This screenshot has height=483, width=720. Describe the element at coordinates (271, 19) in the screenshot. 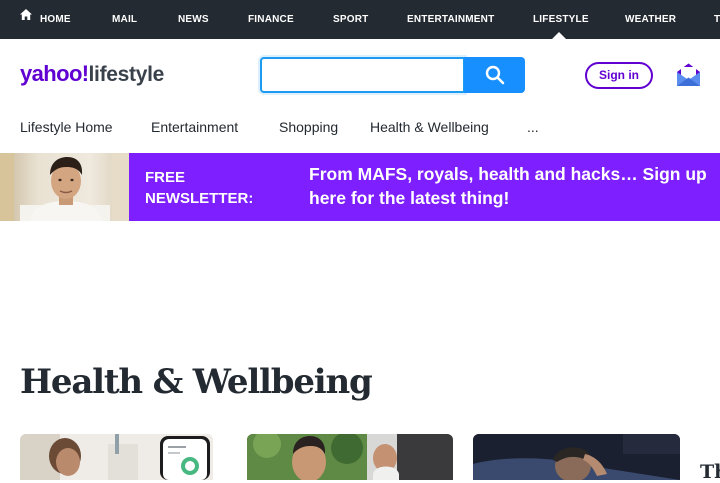

I see `topnav-finance: FINANCE` at that location.